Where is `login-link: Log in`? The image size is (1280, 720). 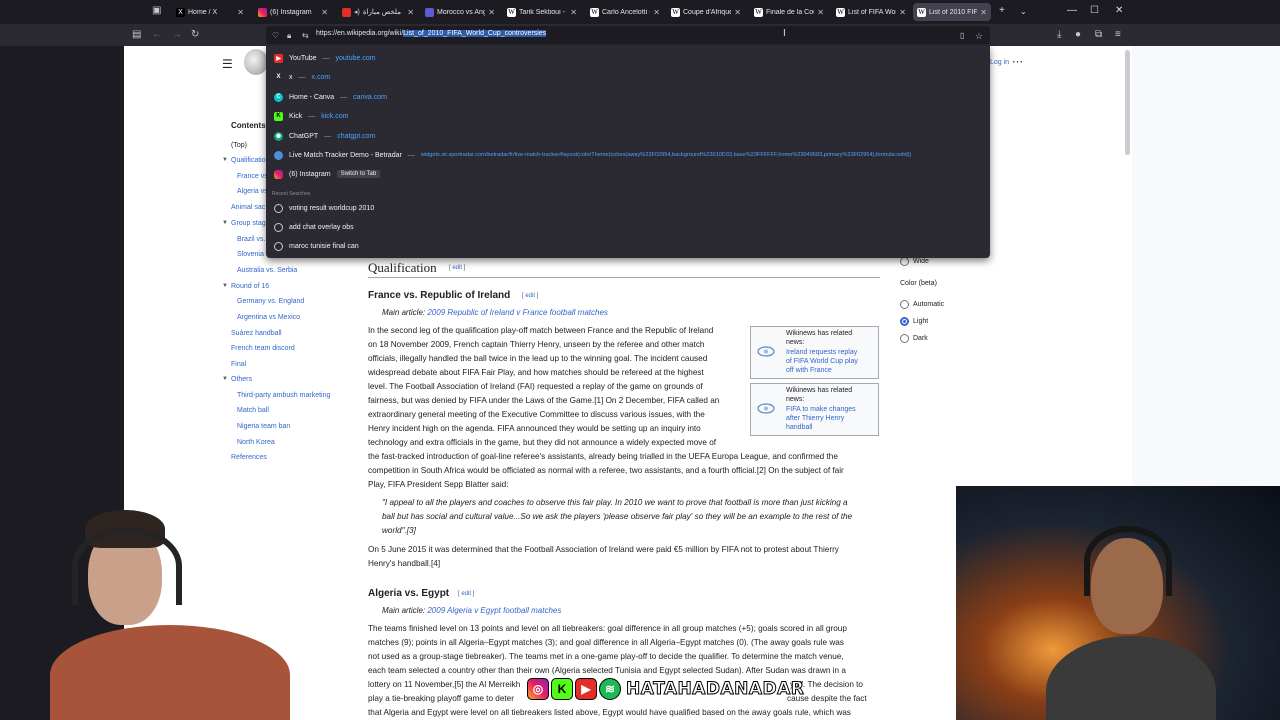 login-link: Log in is located at coordinates (999, 62).